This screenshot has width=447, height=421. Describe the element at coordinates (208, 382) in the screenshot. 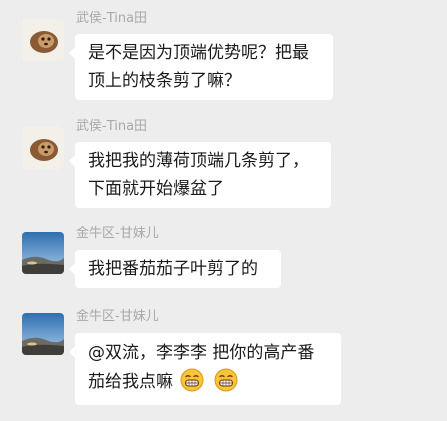

I see `message-text-with-emoji: 茄给我点嘛` at that location.